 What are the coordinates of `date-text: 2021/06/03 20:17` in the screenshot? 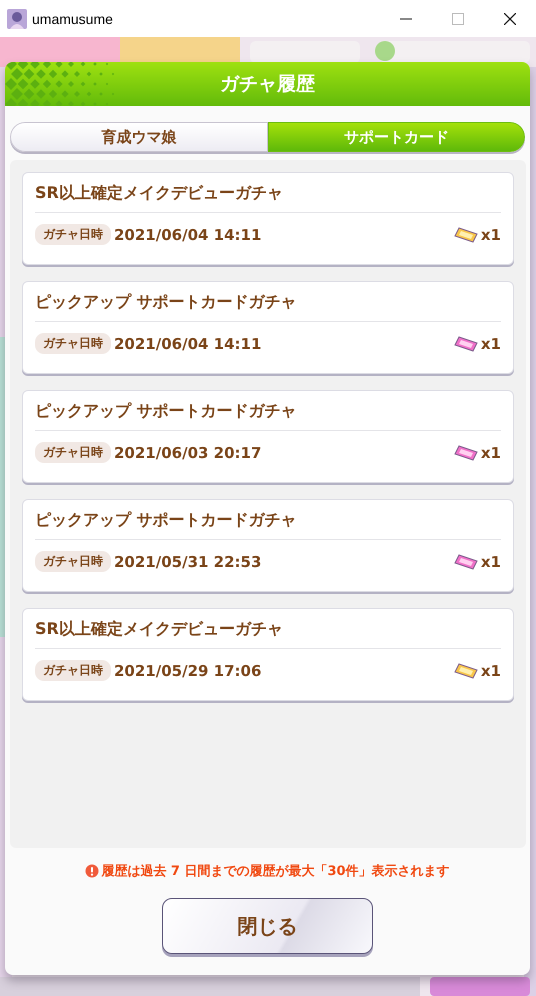 It's located at (188, 453).